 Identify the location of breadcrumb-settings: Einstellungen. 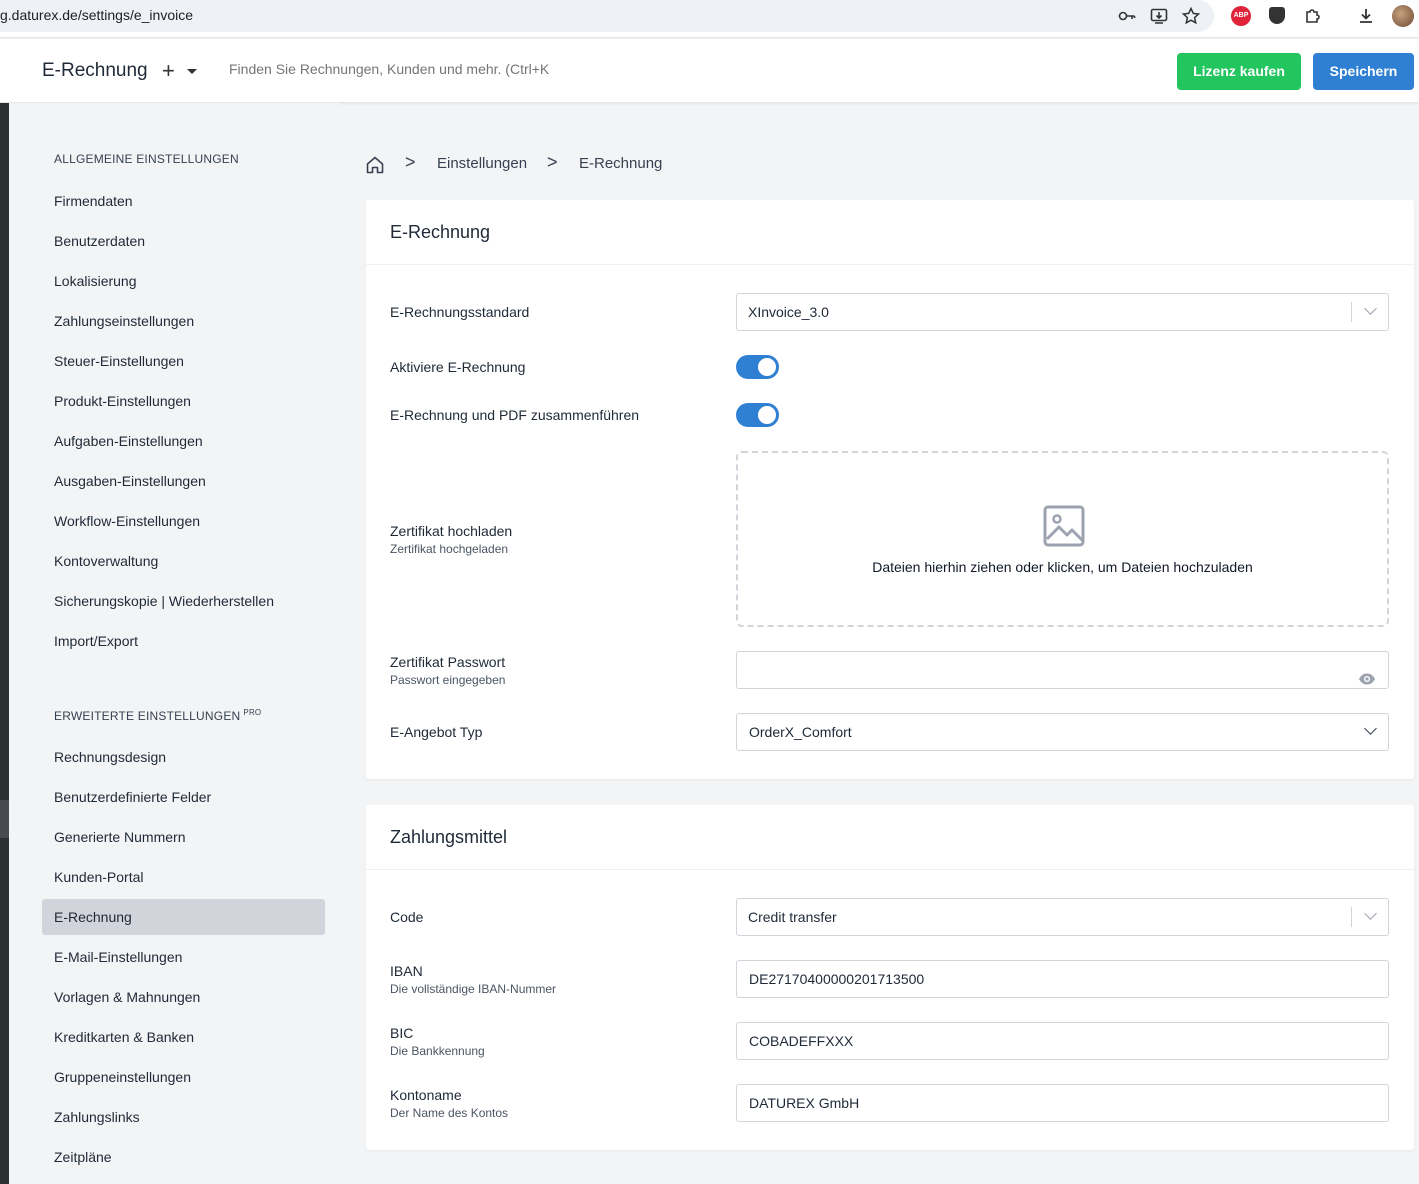
(482, 163).